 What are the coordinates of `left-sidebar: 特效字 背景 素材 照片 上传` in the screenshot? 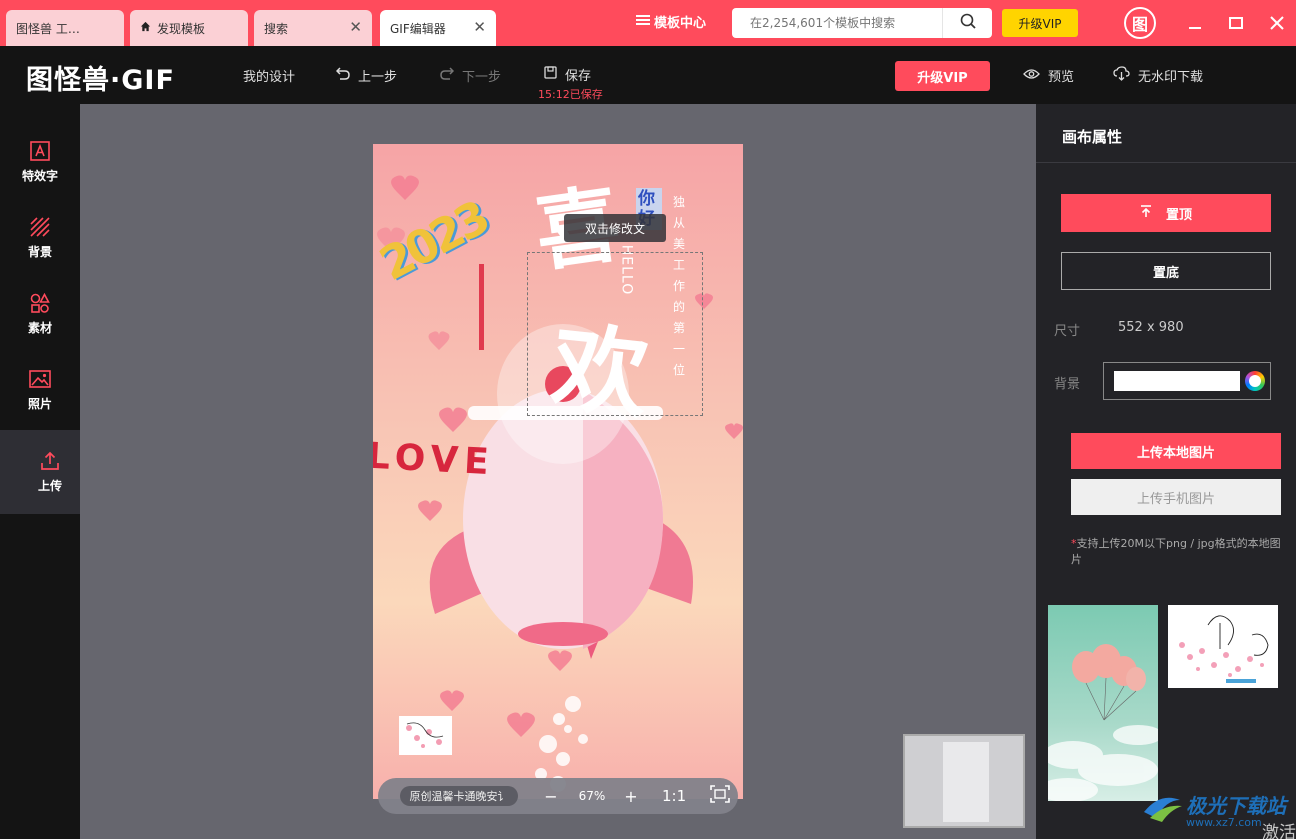 It's located at (50, 471).